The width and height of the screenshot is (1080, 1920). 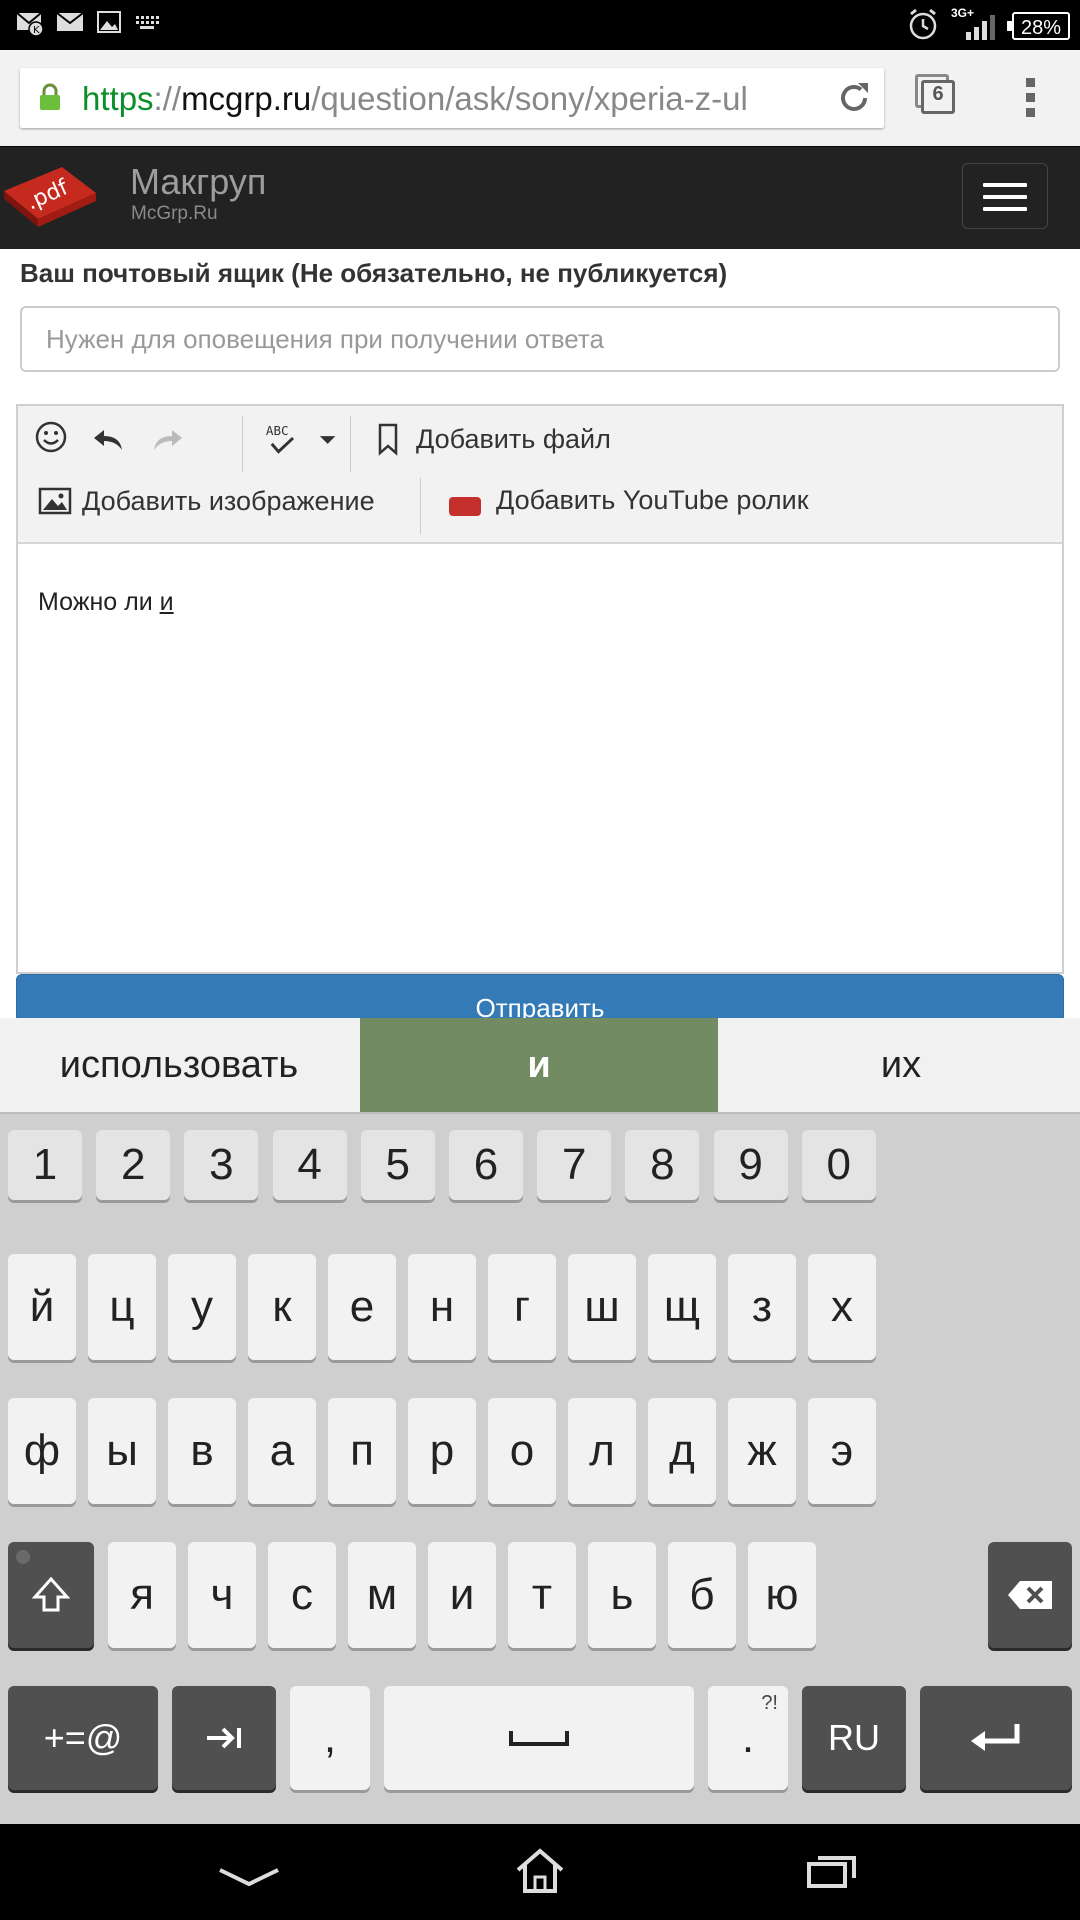 What do you see at coordinates (362, 1307) in the screenshot?
I see `letter-key: е` at bounding box center [362, 1307].